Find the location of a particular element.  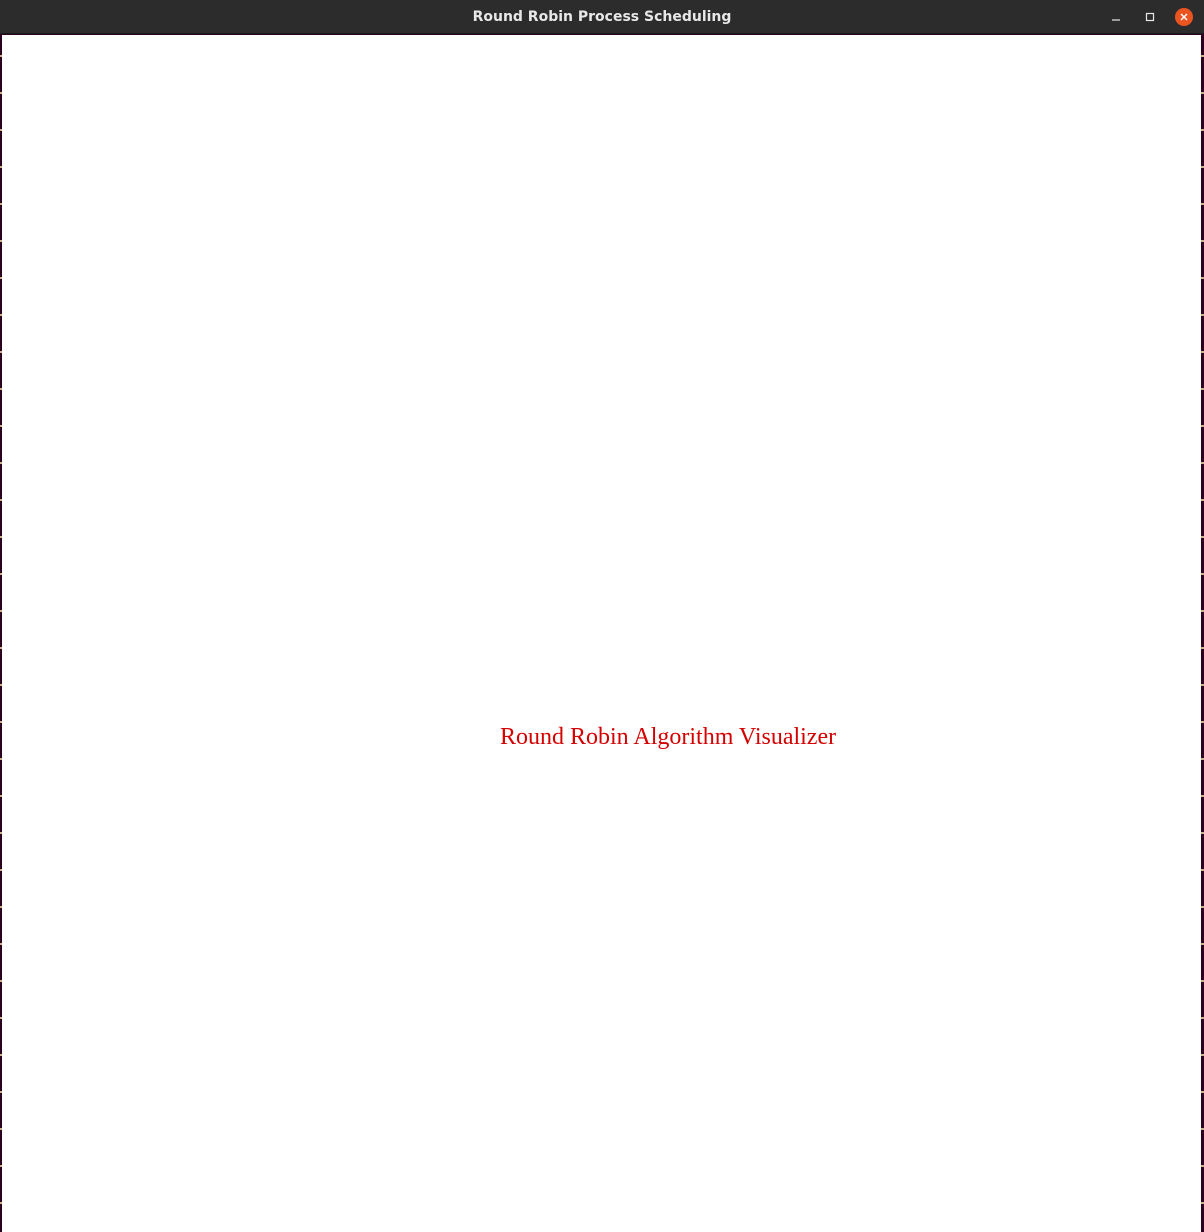

minimize-icon is located at coordinates (1116, 20).